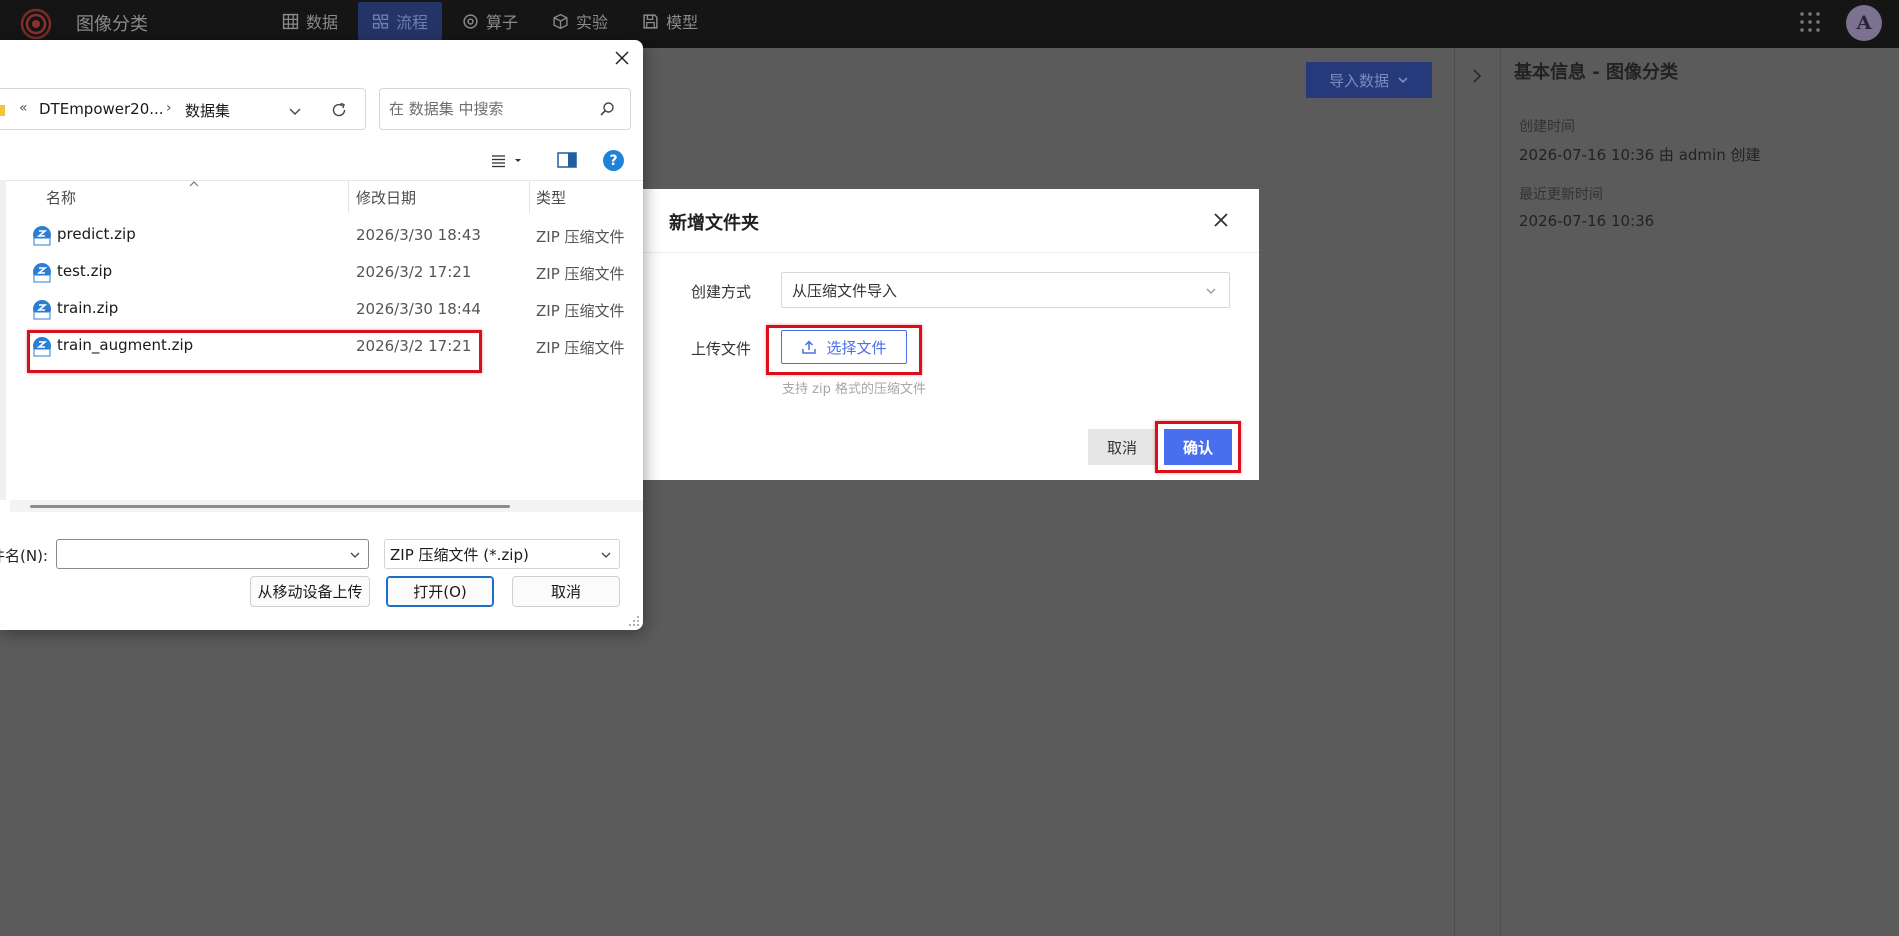 This screenshot has width=1899, height=936. Describe the element at coordinates (61, 197) in the screenshot. I see `column-header-name: 名称` at that location.